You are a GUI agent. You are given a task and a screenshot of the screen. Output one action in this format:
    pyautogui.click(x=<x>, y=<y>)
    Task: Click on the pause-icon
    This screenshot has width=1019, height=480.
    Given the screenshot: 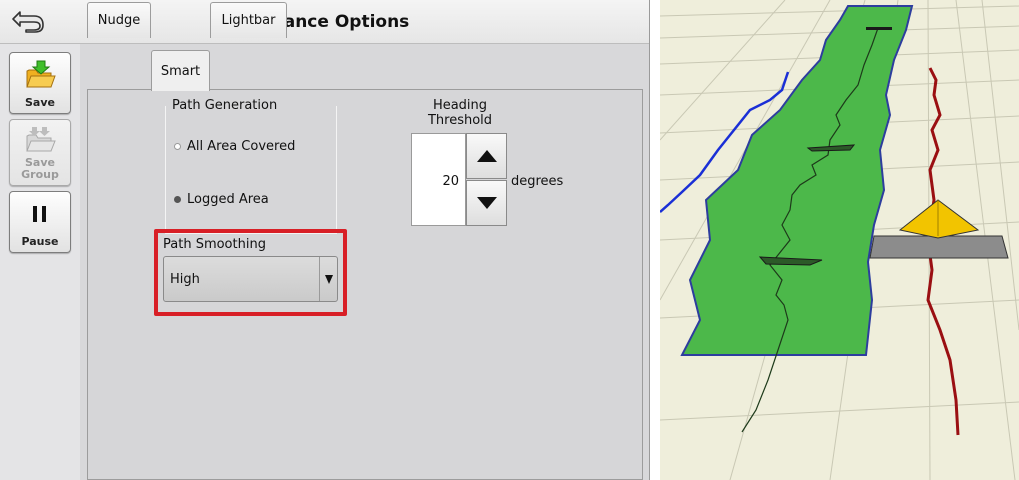 What is the action you would take?
    pyautogui.click(x=40, y=213)
    